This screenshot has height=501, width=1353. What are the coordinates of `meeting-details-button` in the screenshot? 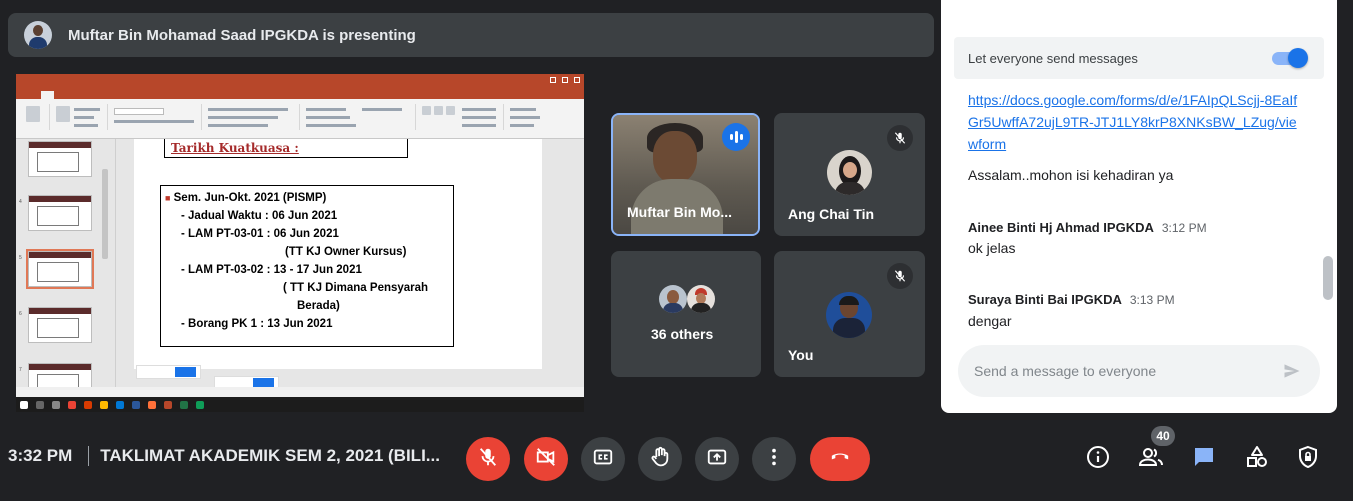 It's located at (1098, 459).